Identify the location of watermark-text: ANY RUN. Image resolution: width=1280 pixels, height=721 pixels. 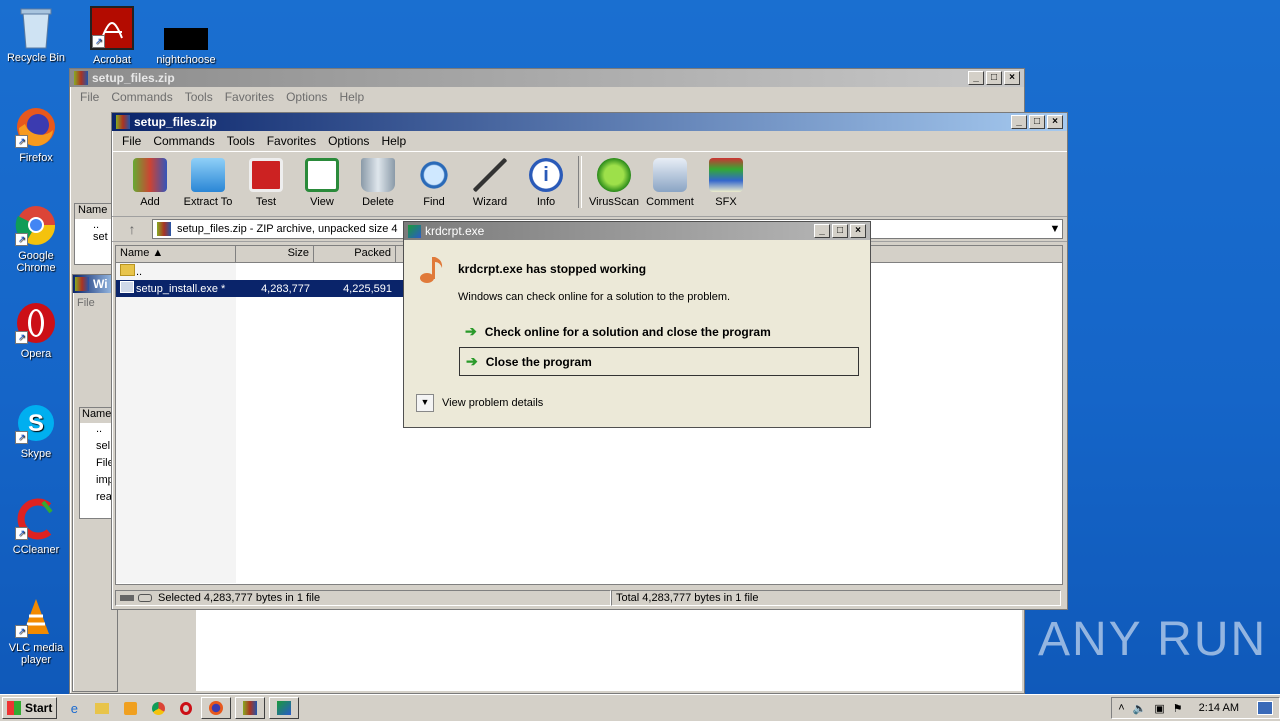
(1153, 639).